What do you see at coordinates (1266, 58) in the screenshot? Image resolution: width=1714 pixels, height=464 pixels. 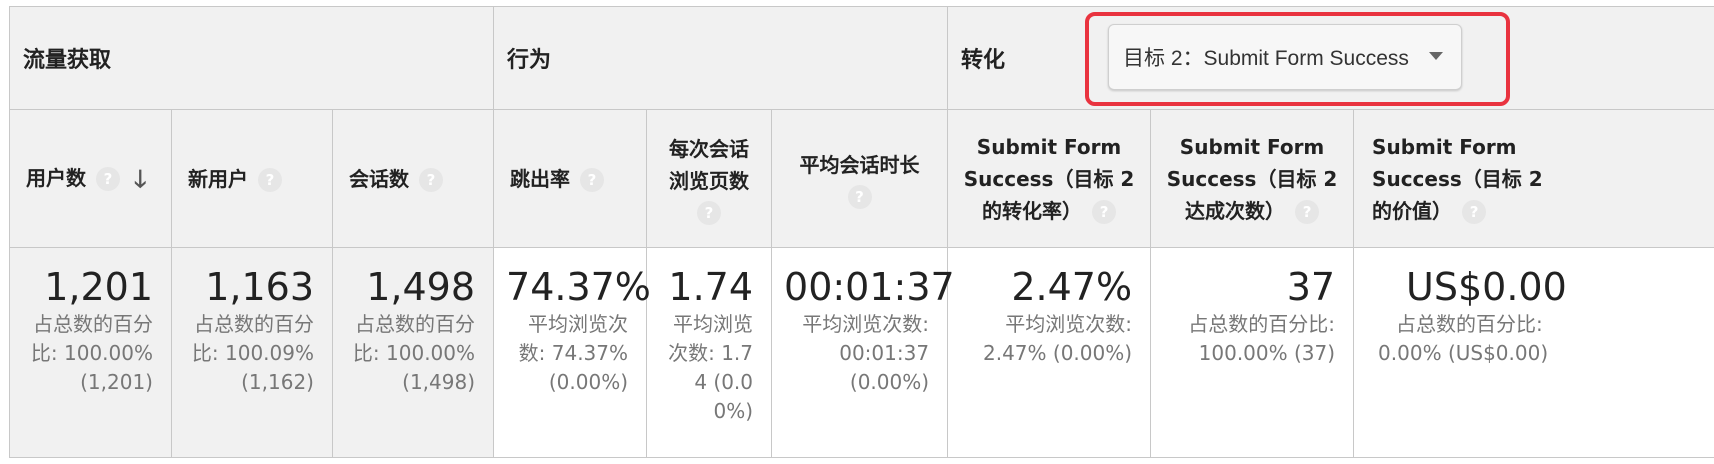 I see `goal-select-value: 目标 2：Submit Form Success` at bounding box center [1266, 58].